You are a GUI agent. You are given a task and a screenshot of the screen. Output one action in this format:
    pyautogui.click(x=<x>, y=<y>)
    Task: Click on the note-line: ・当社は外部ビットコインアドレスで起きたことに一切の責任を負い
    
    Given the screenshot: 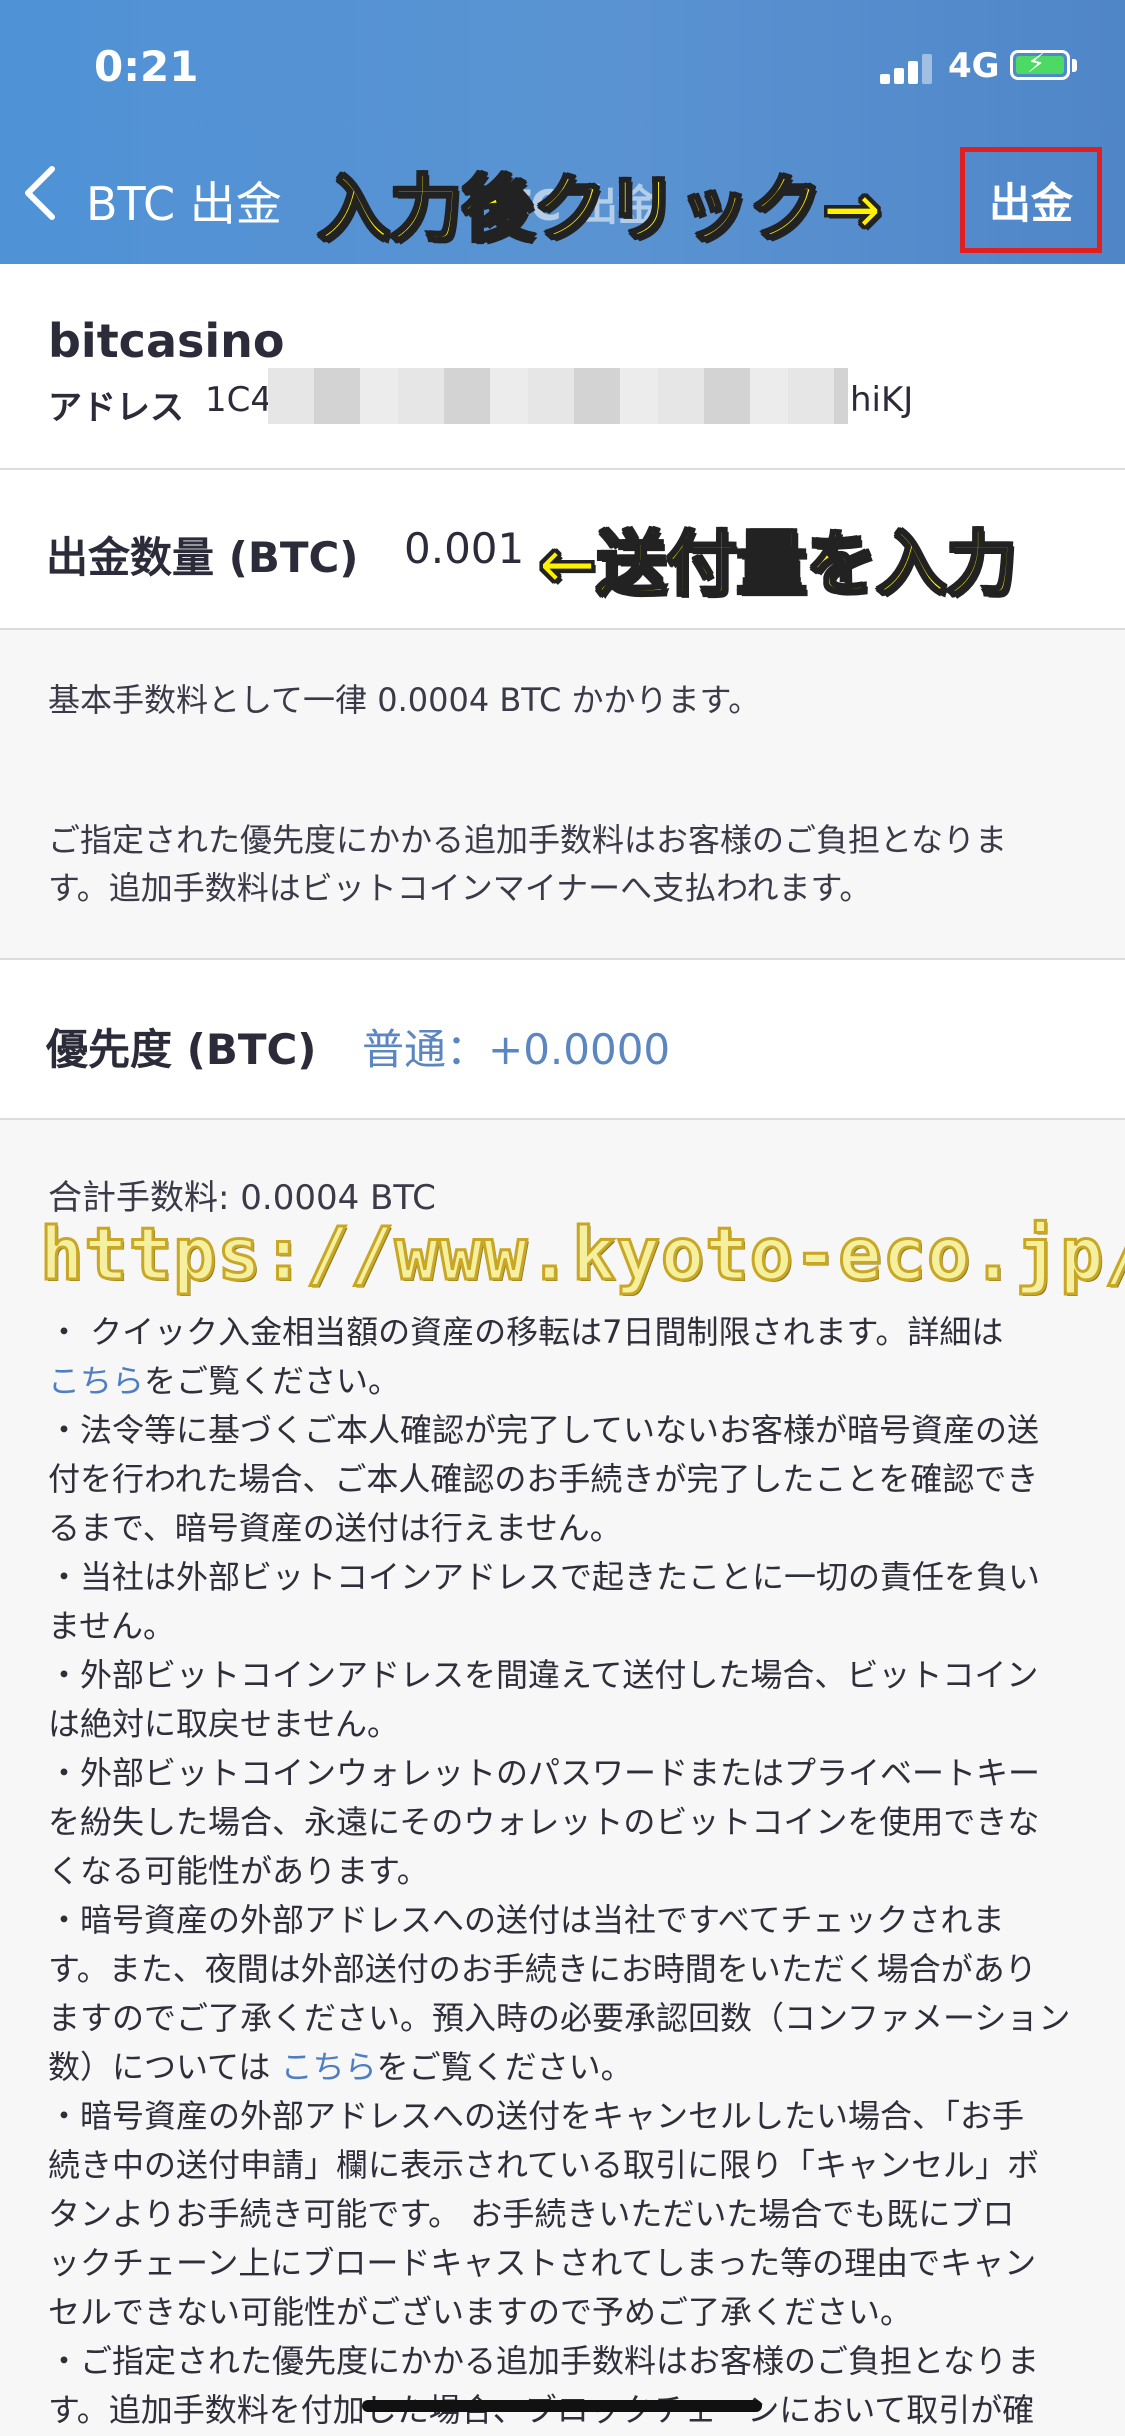 What is the action you would take?
    pyautogui.click(x=544, y=1577)
    